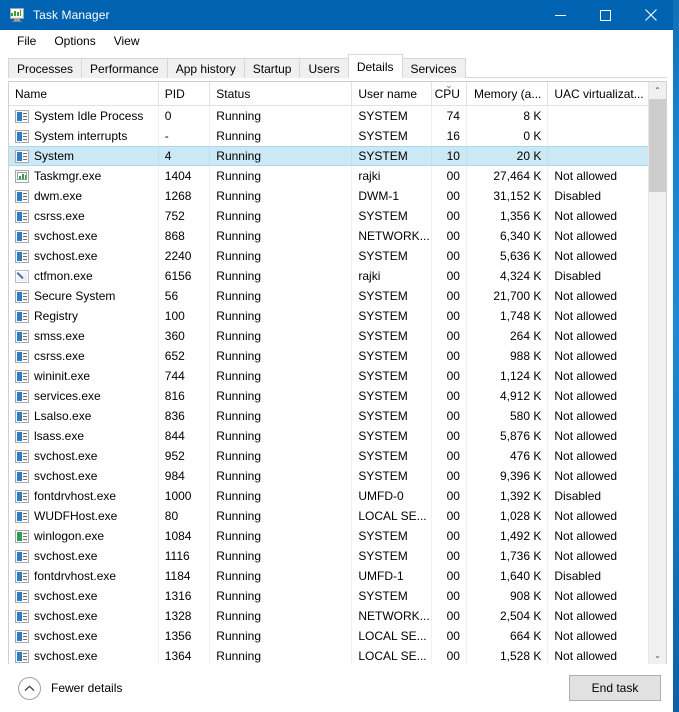  I want to click on cell-memory: 1,124 K, so click(508, 376).